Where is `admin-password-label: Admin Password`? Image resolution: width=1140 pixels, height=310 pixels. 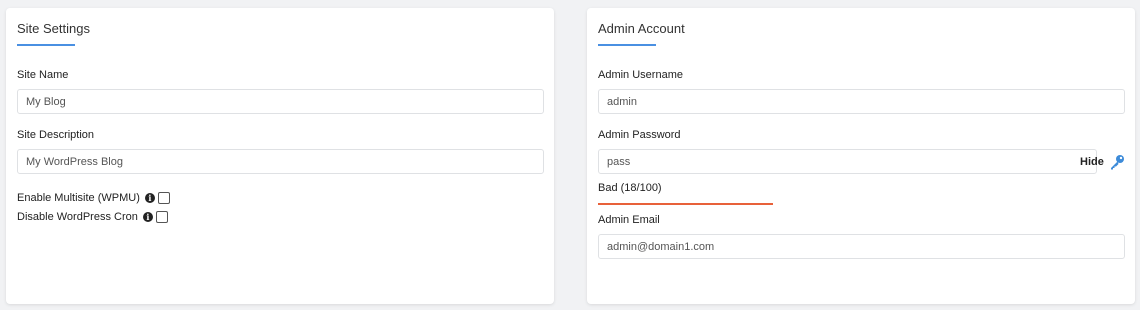
admin-password-label: Admin Password is located at coordinates (639, 135).